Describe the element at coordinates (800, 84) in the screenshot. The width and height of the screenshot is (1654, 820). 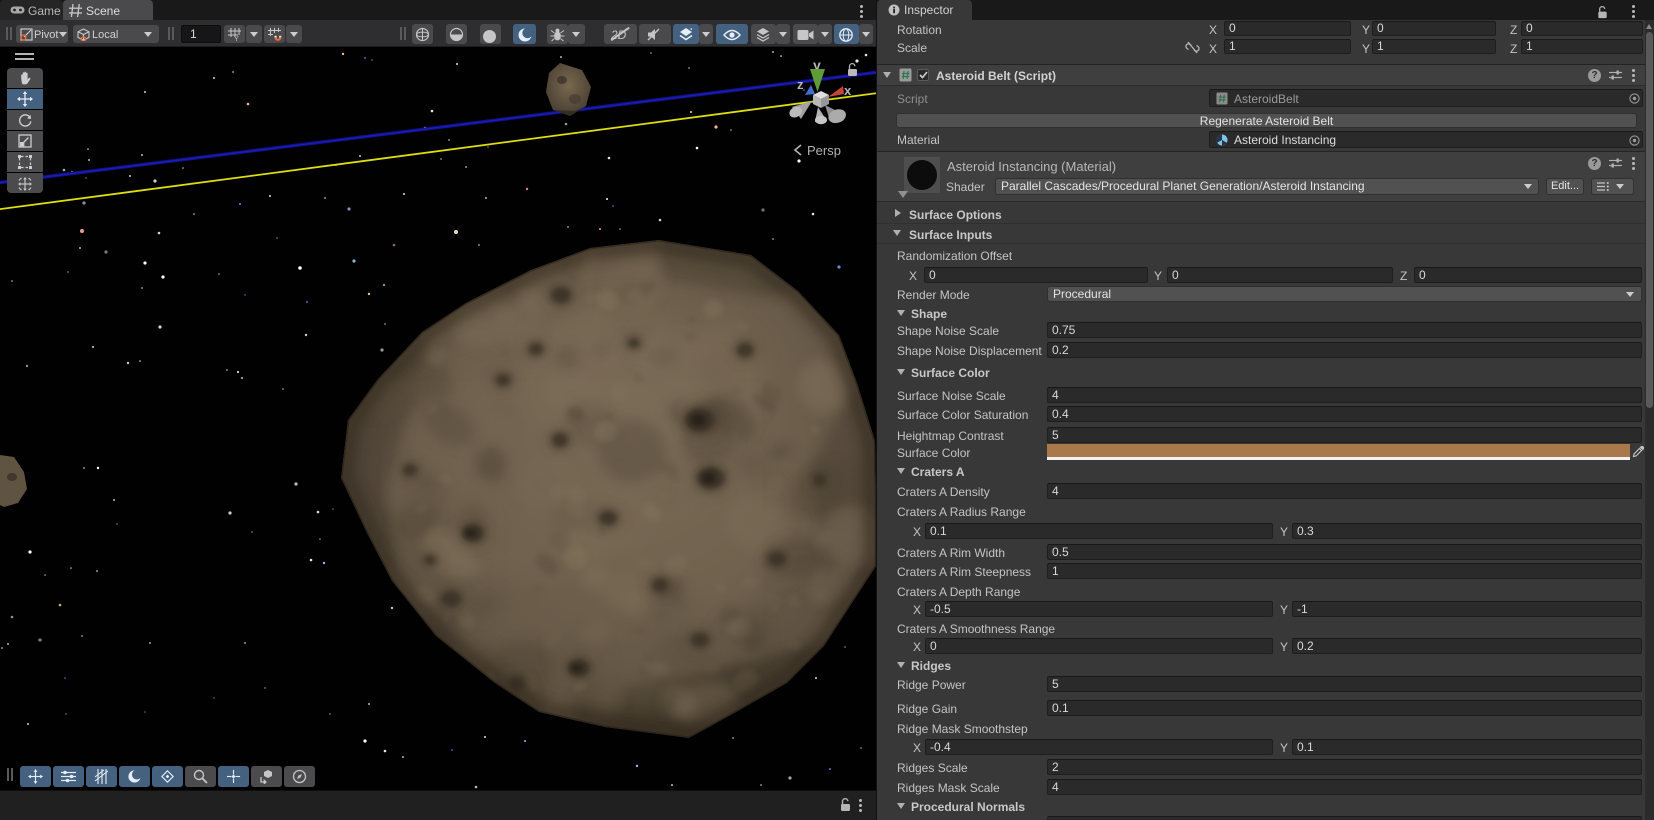
I see `svg-text: z` at that location.